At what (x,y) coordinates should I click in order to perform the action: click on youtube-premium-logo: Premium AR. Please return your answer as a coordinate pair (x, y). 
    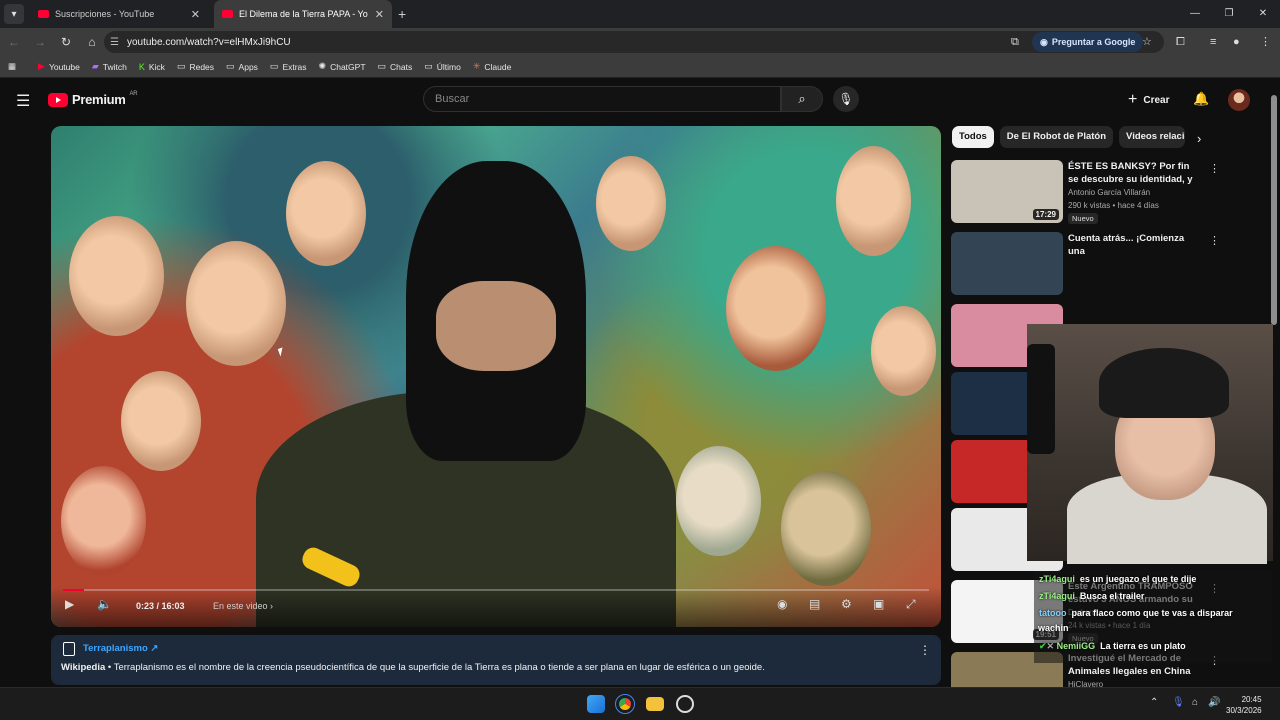
    Looking at the image, I should click on (93, 98).